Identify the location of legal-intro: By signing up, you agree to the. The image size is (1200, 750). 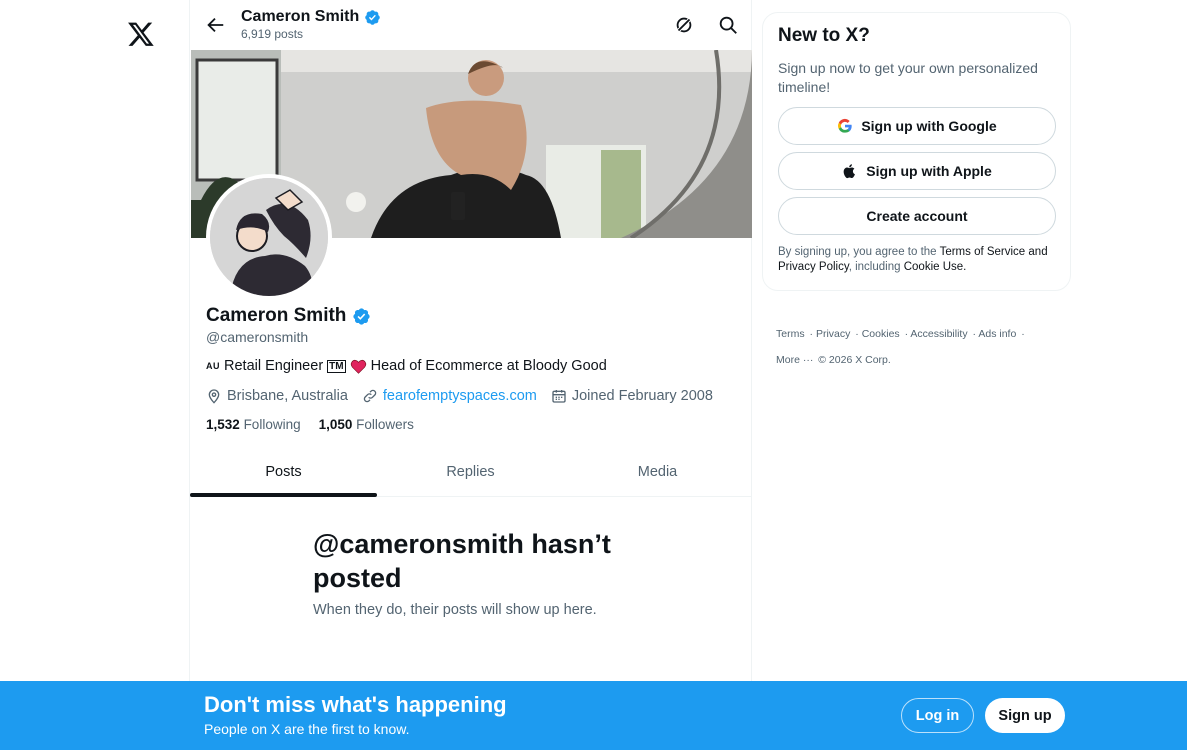
(857, 252).